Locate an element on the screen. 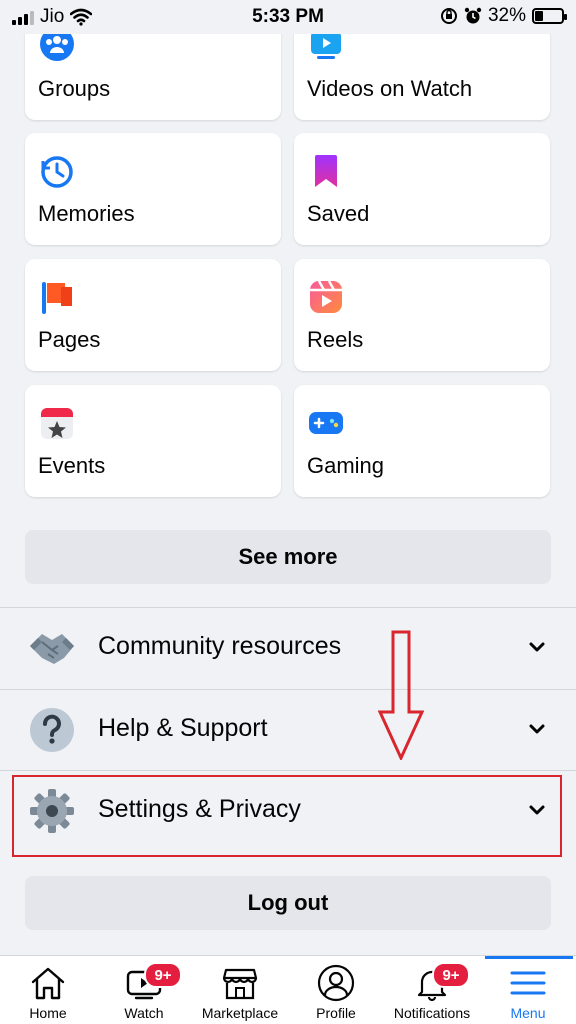  memories-icon is located at coordinates (57, 172).